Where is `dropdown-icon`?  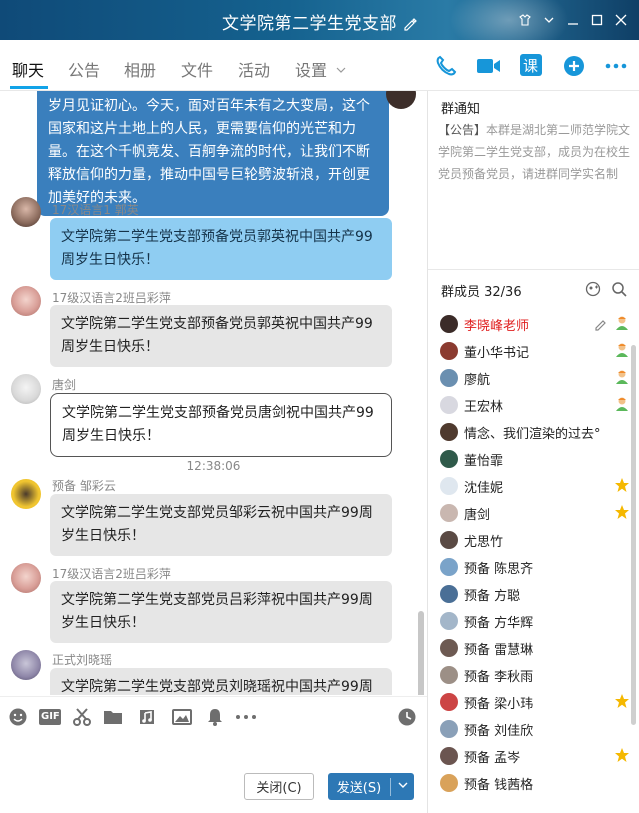
dropdown-icon is located at coordinates (549, 20).